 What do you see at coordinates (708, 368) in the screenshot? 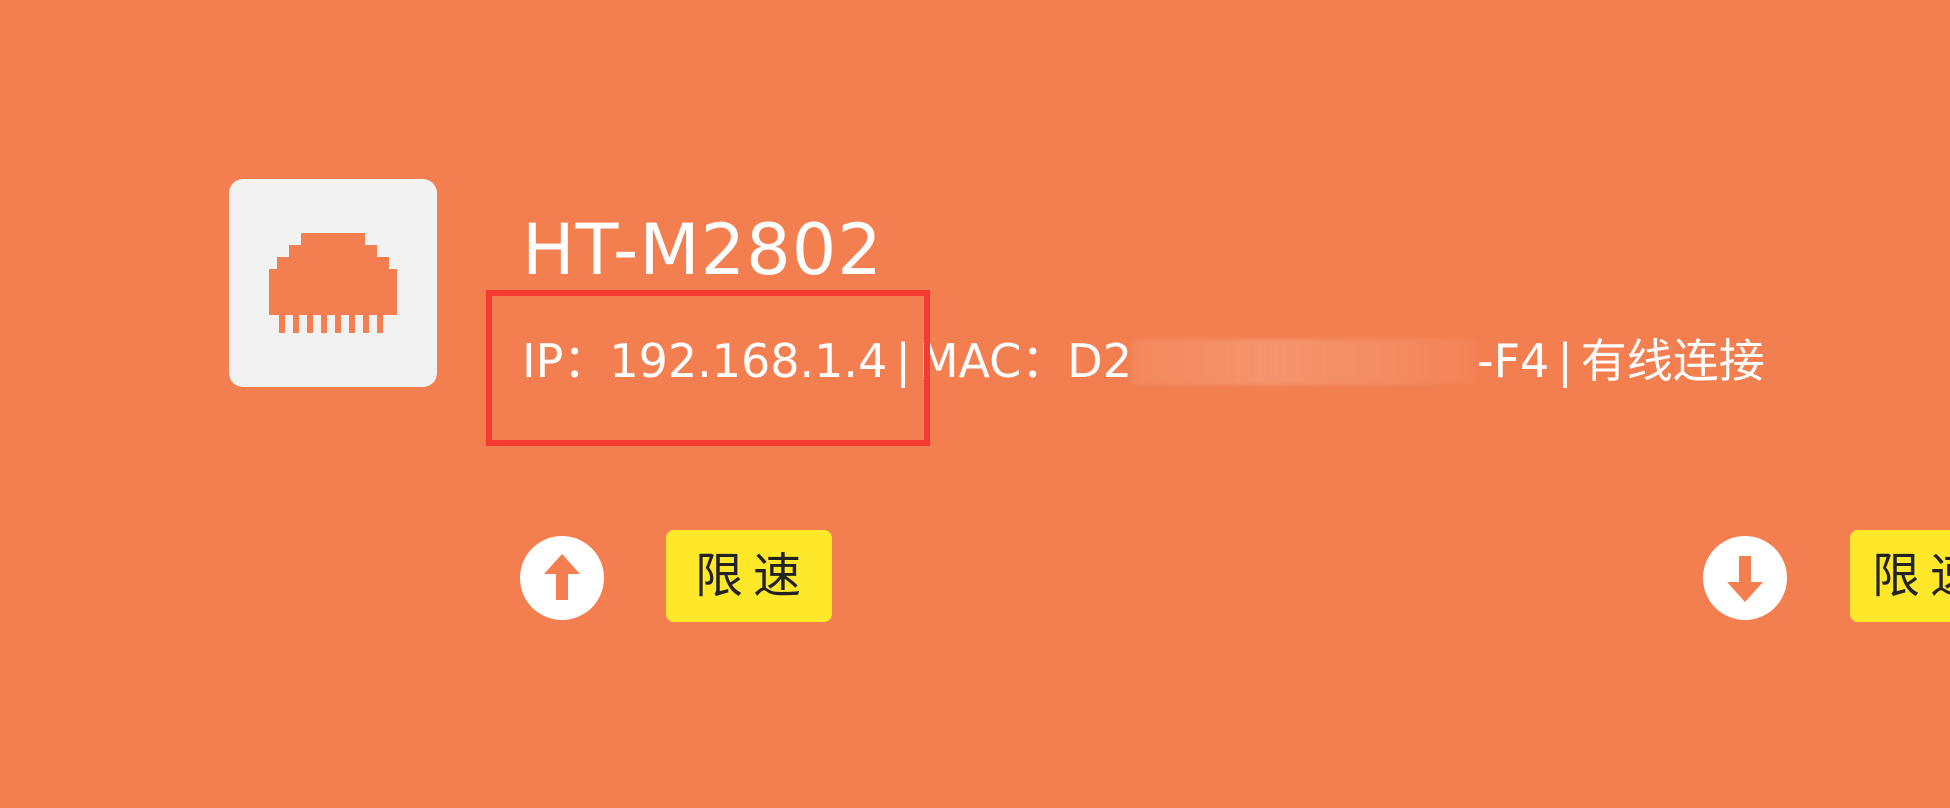
I see `ip-highlight-box` at bounding box center [708, 368].